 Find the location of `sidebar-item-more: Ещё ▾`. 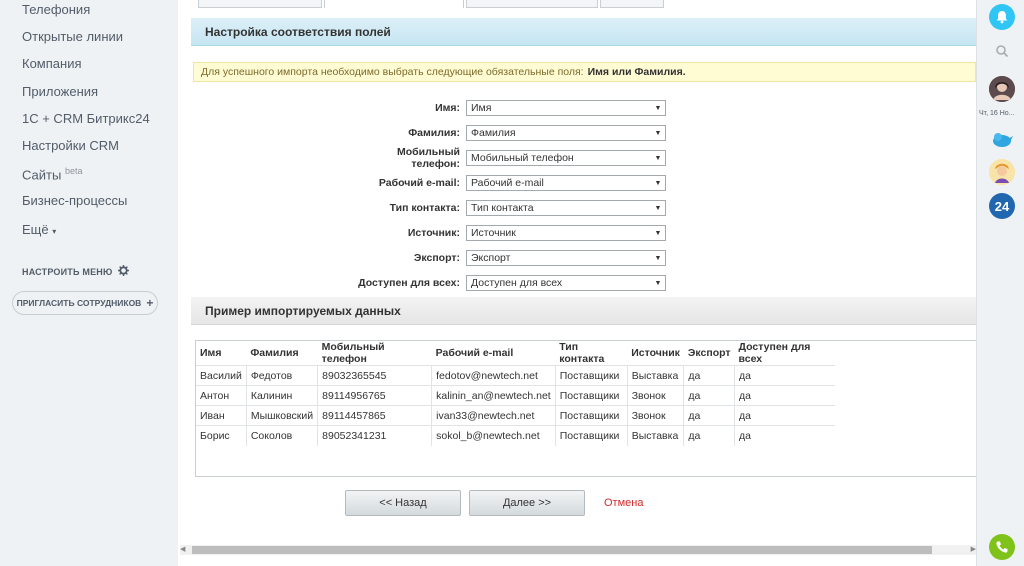

sidebar-item-more: Ещё ▾ is located at coordinates (39, 229).